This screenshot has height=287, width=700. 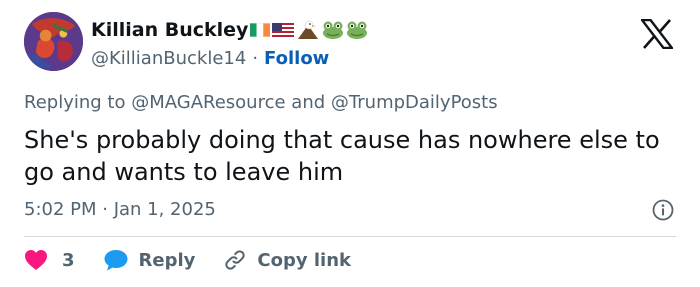 I want to click on heart-icon, so click(x=36, y=260).